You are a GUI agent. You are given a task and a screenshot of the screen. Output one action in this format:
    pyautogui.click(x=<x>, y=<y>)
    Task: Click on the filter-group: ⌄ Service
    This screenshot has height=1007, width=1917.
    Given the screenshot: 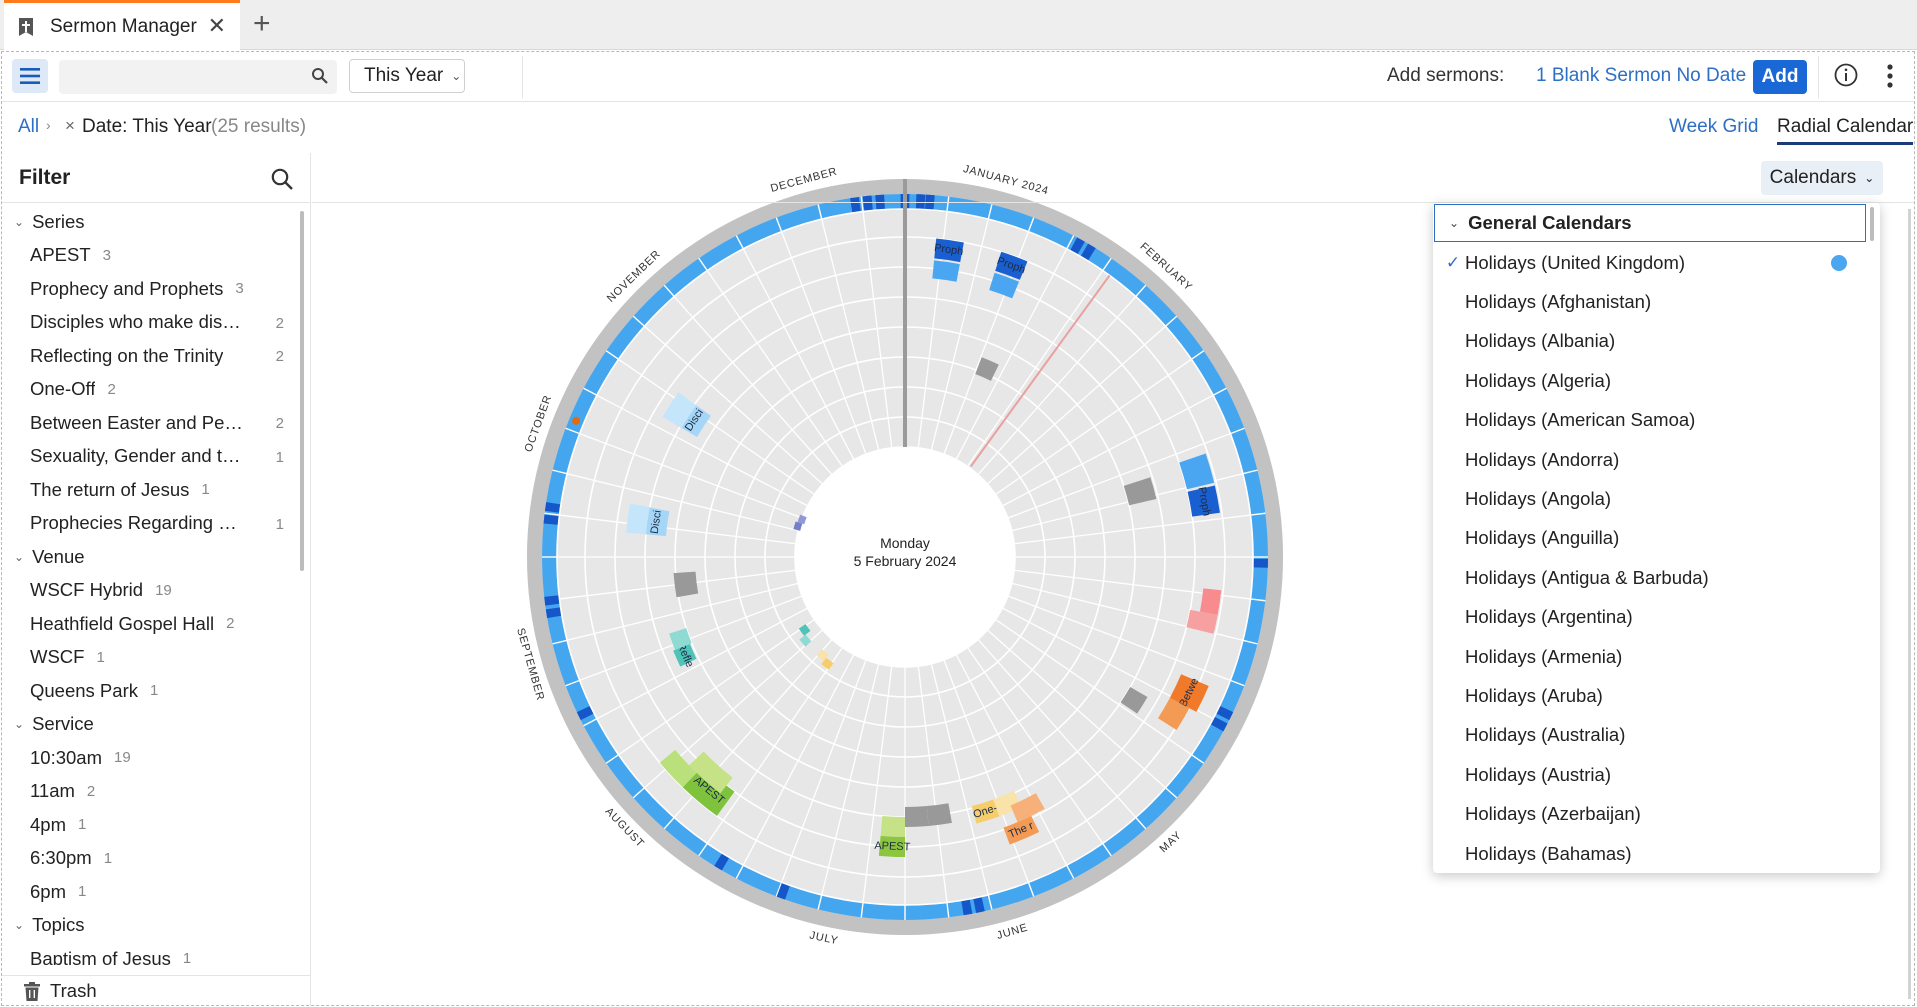 What is the action you would take?
    pyautogui.click(x=152, y=725)
    